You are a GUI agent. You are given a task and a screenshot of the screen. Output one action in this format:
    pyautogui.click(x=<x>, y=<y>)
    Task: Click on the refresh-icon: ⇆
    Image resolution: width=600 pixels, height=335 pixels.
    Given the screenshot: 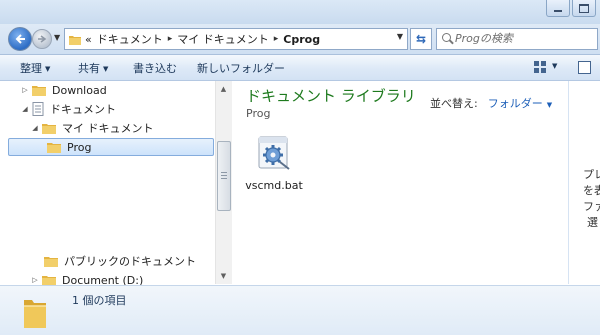 What is the action you would take?
    pyautogui.click(x=421, y=39)
    